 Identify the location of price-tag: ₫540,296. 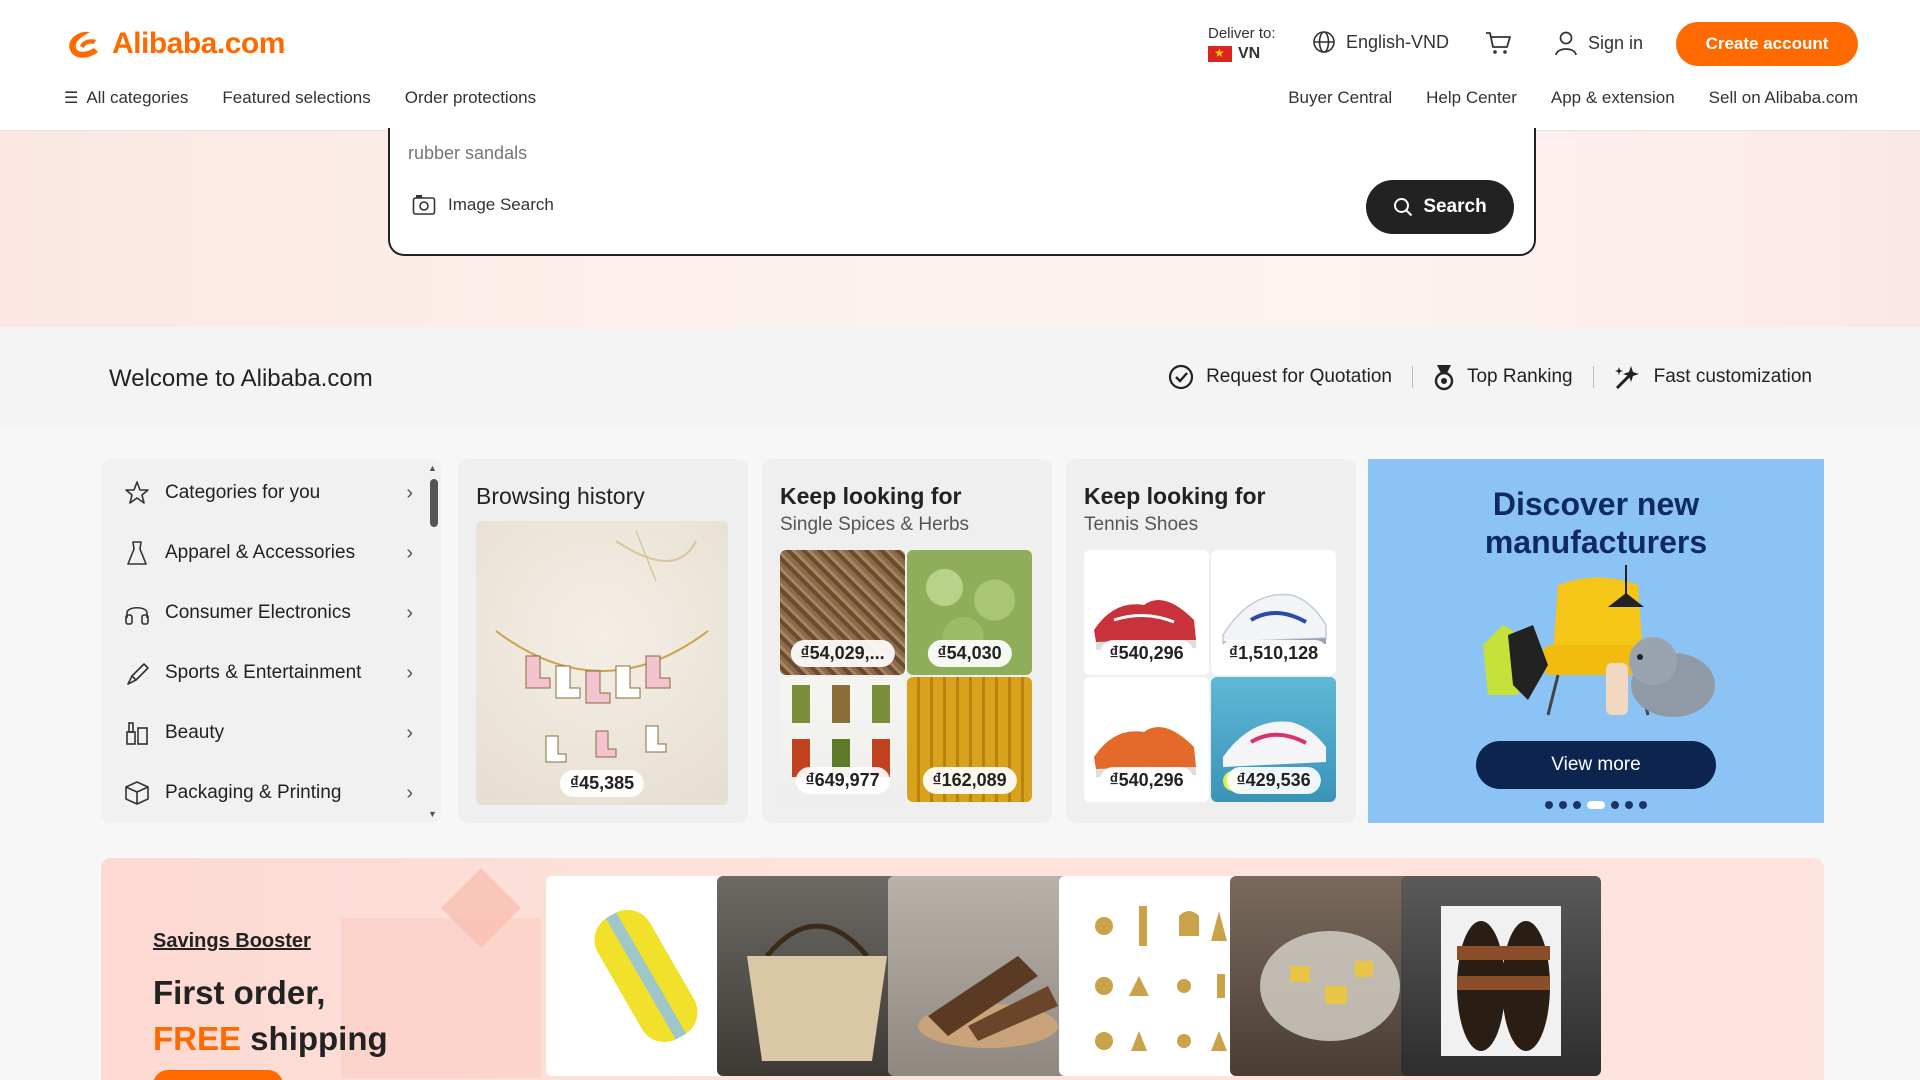
(1146, 780).